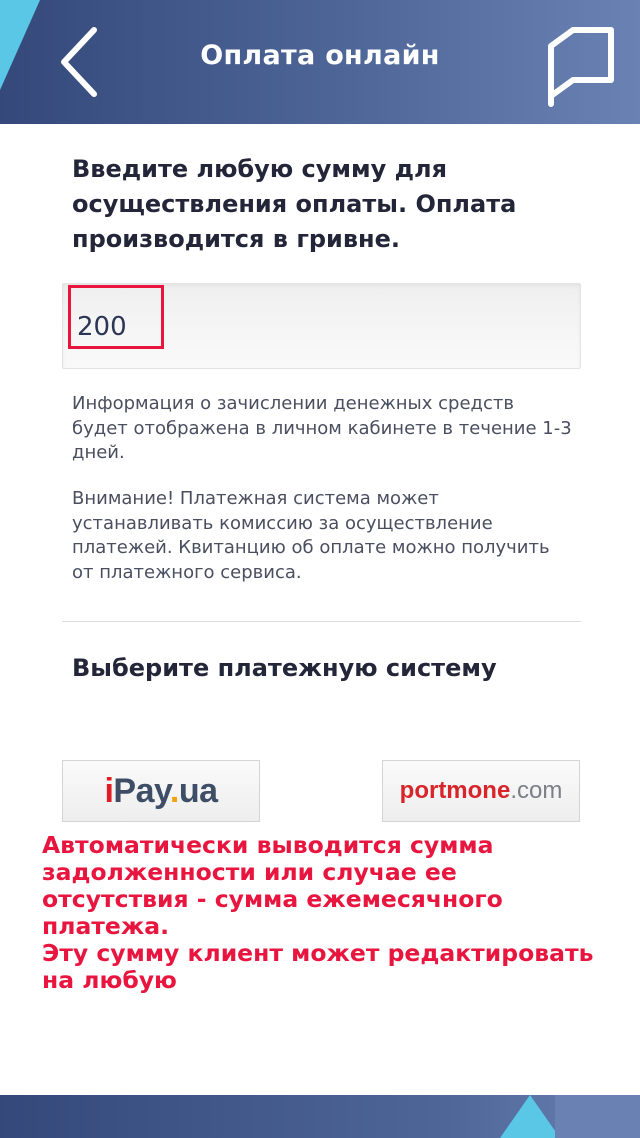 This screenshot has height=1138, width=640. What do you see at coordinates (320, 62) in the screenshot?
I see `app-header: Оплата онлайн` at bounding box center [320, 62].